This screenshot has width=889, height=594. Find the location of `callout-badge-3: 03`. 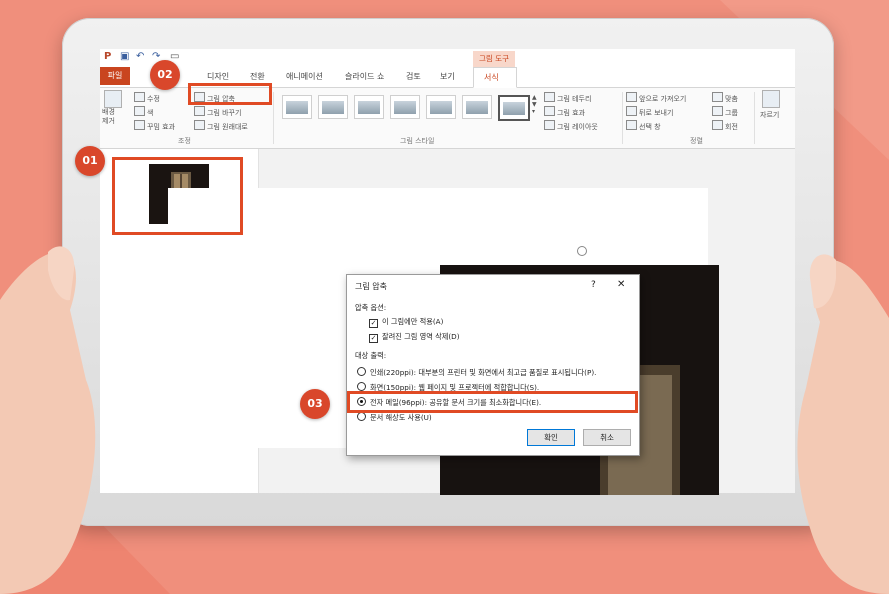

callout-badge-3: 03 is located at coordinates (315, 404).